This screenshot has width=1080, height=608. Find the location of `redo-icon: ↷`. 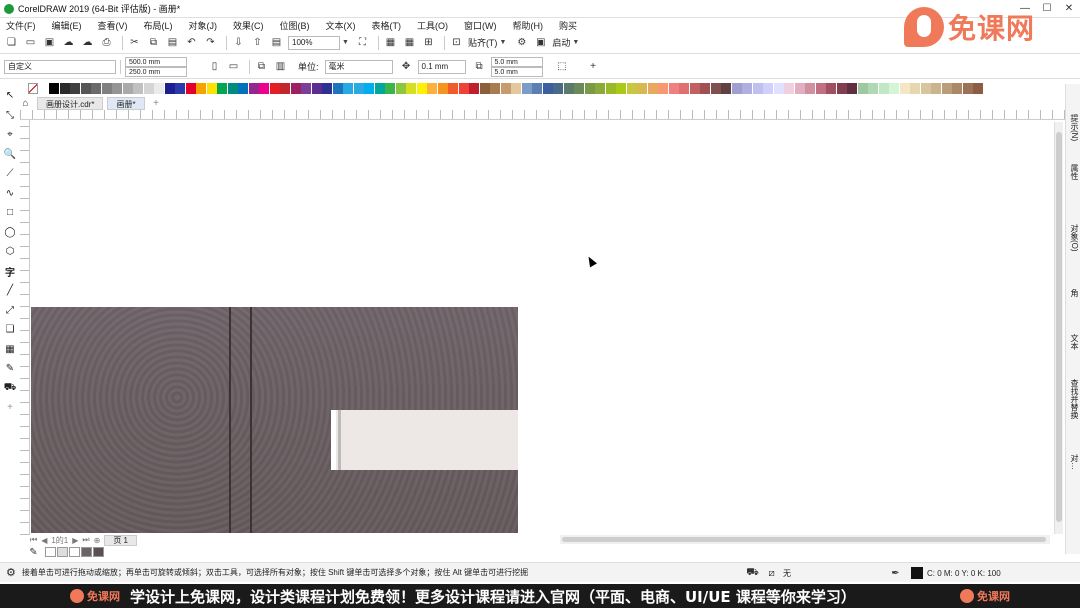

redo-icon: ↷ is located at coordinates (210, 43).